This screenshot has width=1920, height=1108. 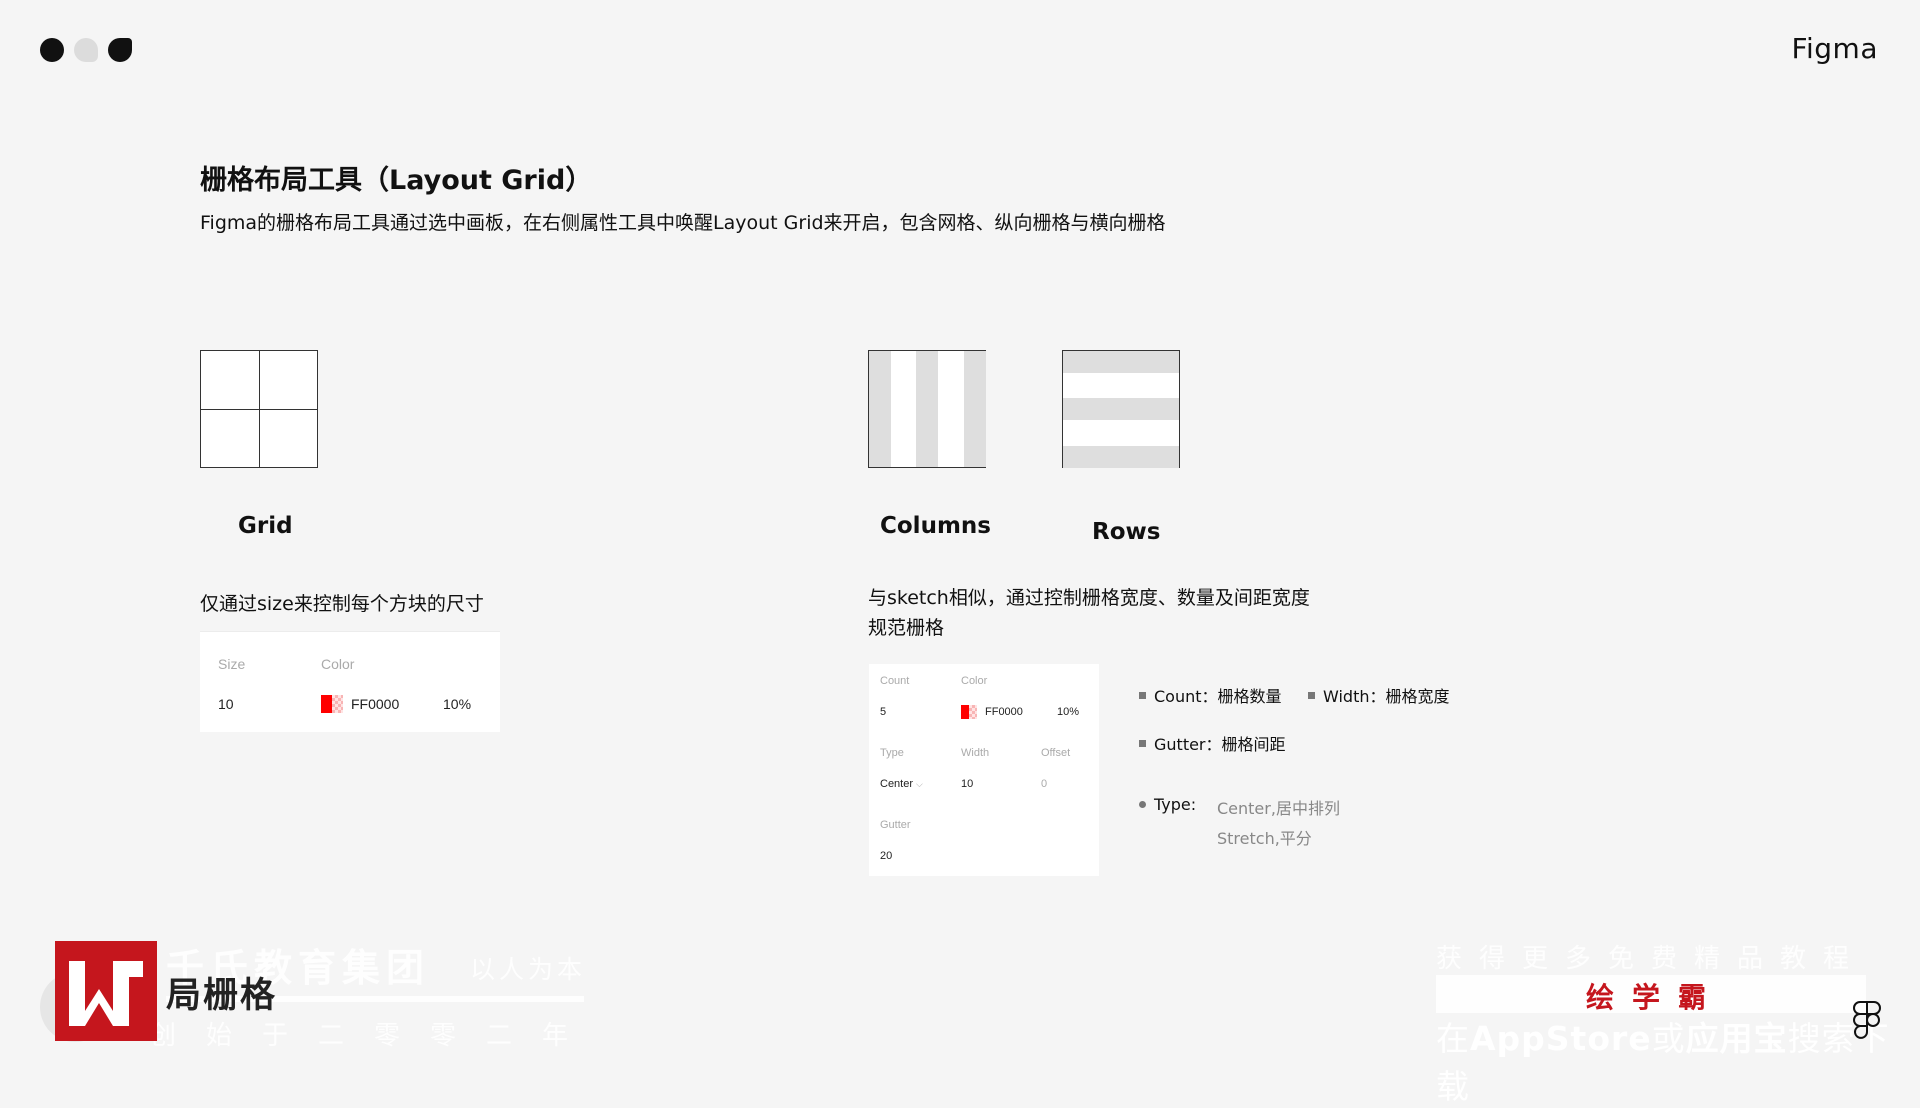 I want to click on watermark-download: 在AppStore或应用宝搜索下载, so click(x=1663, y=1062).